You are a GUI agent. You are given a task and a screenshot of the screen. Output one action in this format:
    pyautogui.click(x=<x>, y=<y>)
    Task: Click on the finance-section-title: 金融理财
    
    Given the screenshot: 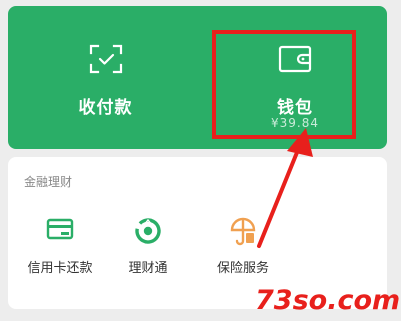 What is the action you would take?
    pyautogui.click(x=48, y=182)
    